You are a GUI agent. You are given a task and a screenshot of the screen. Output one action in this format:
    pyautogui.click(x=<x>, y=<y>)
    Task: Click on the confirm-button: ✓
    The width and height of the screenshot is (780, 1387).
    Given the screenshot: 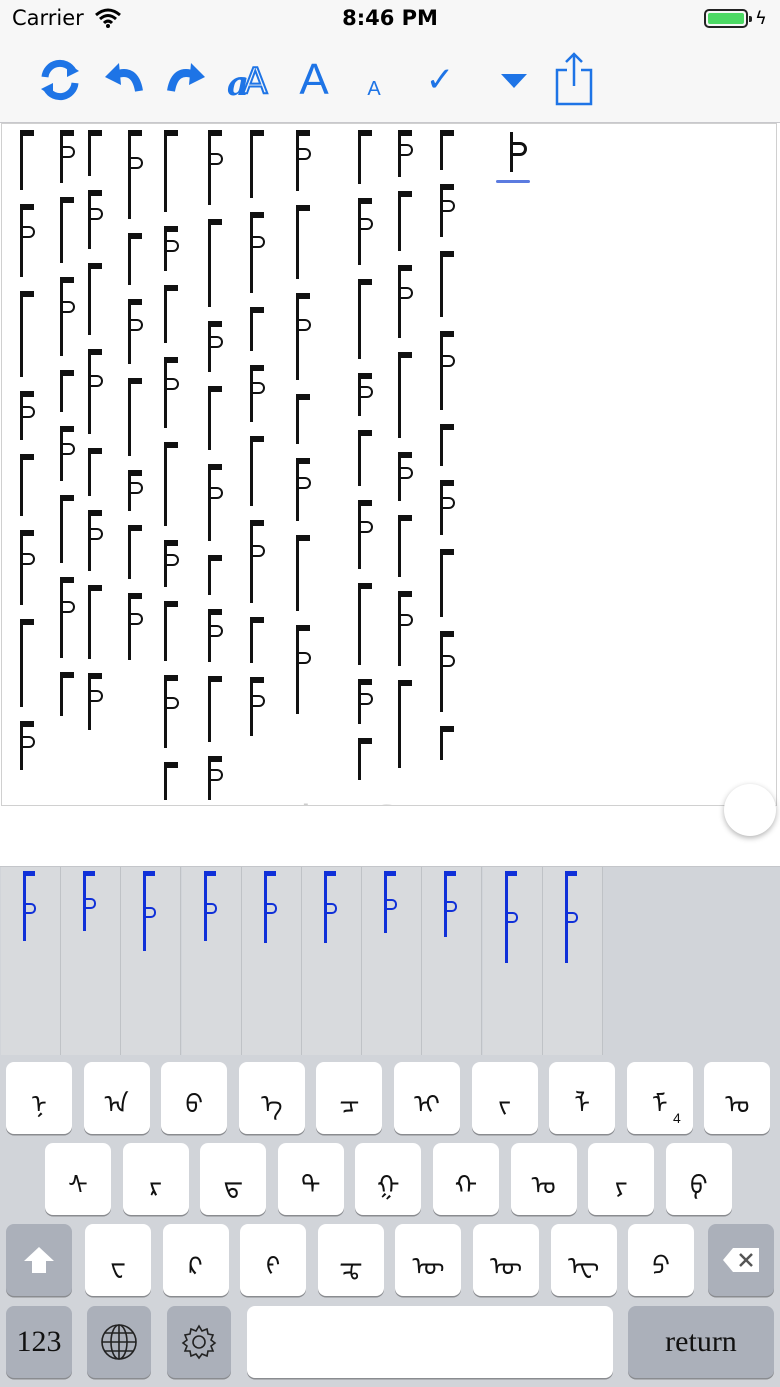 What is the action you would take?
    pyautogui.click(x=440, y=80)
    